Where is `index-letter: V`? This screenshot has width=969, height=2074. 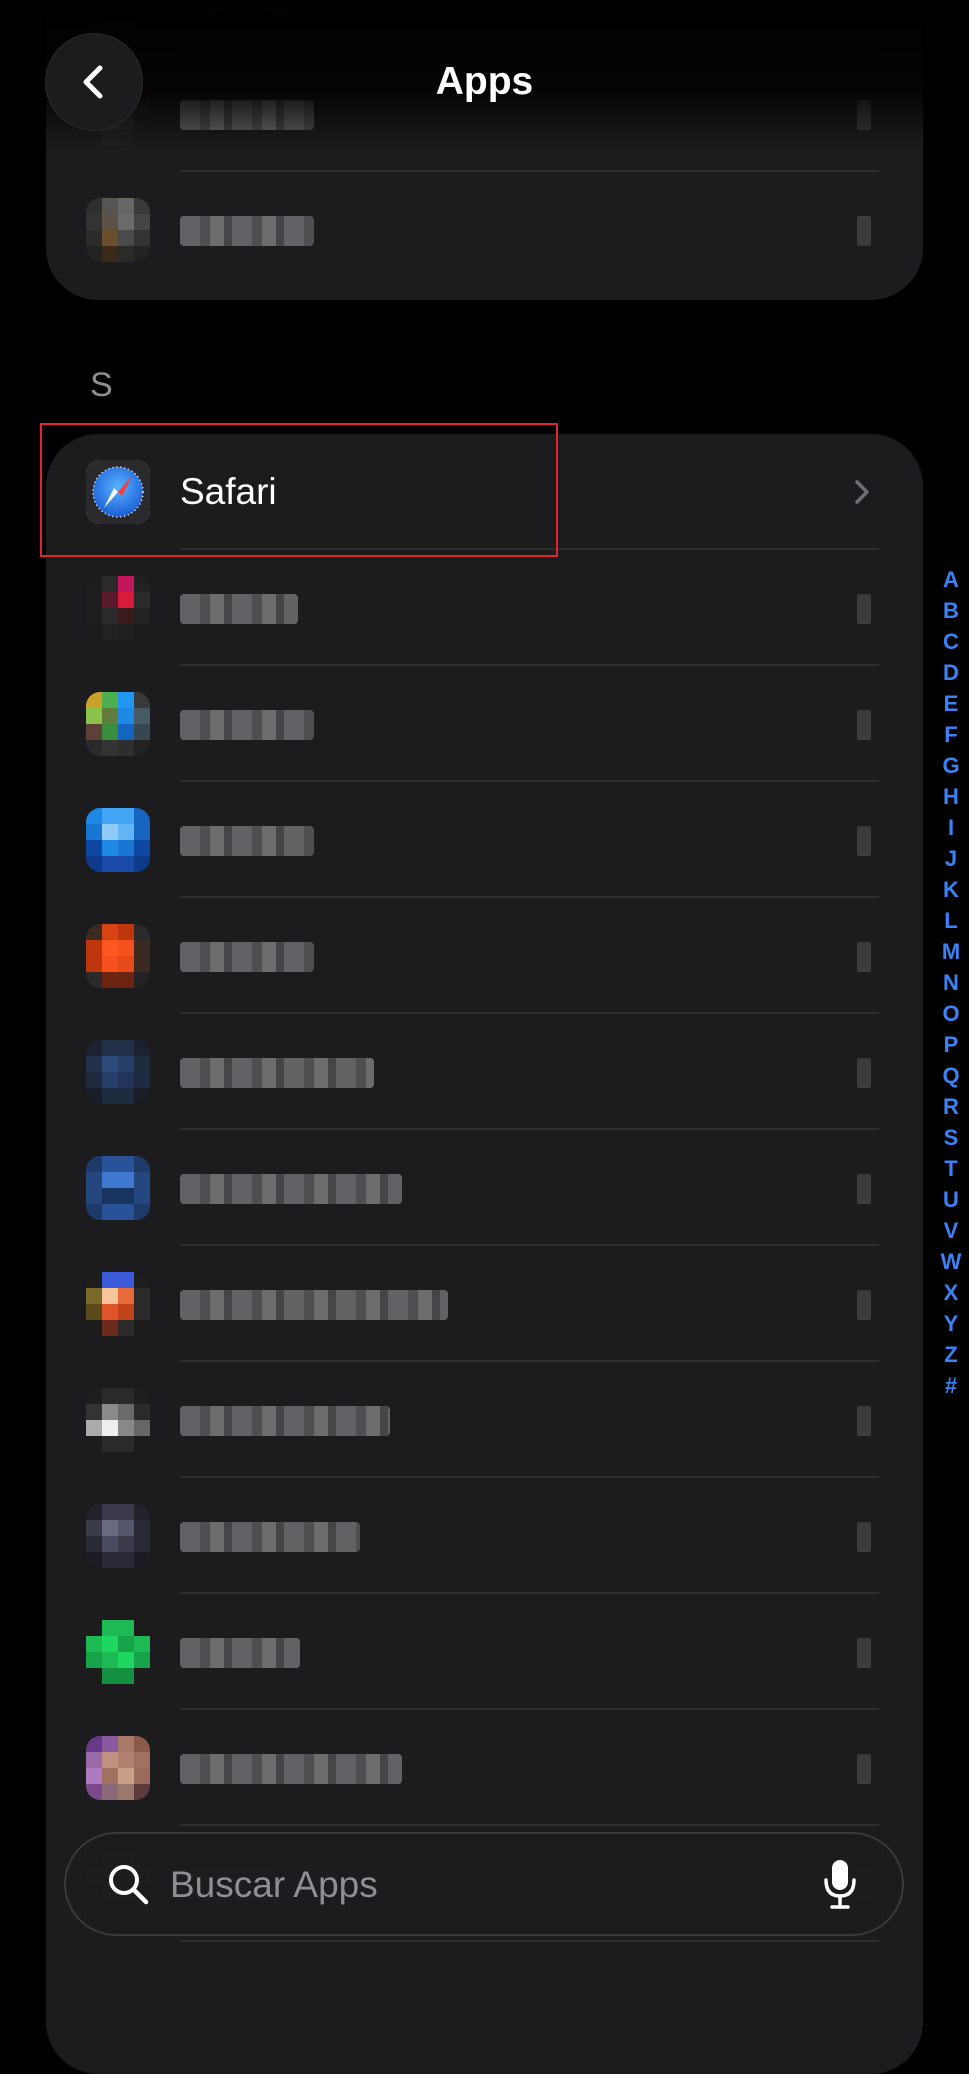 index-letter: V is located at coordinates (951, 1230).